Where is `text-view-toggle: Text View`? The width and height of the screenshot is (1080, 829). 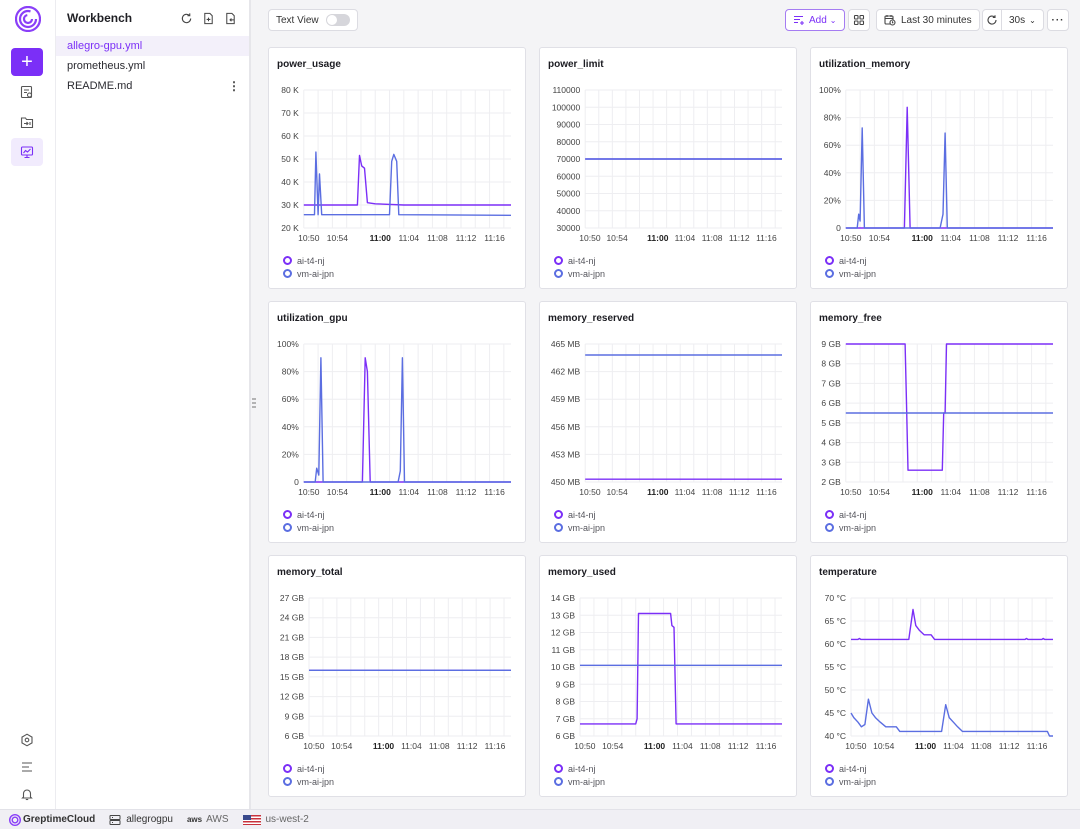
text-view-toggle: Text View is located at coordinates (313, 20).